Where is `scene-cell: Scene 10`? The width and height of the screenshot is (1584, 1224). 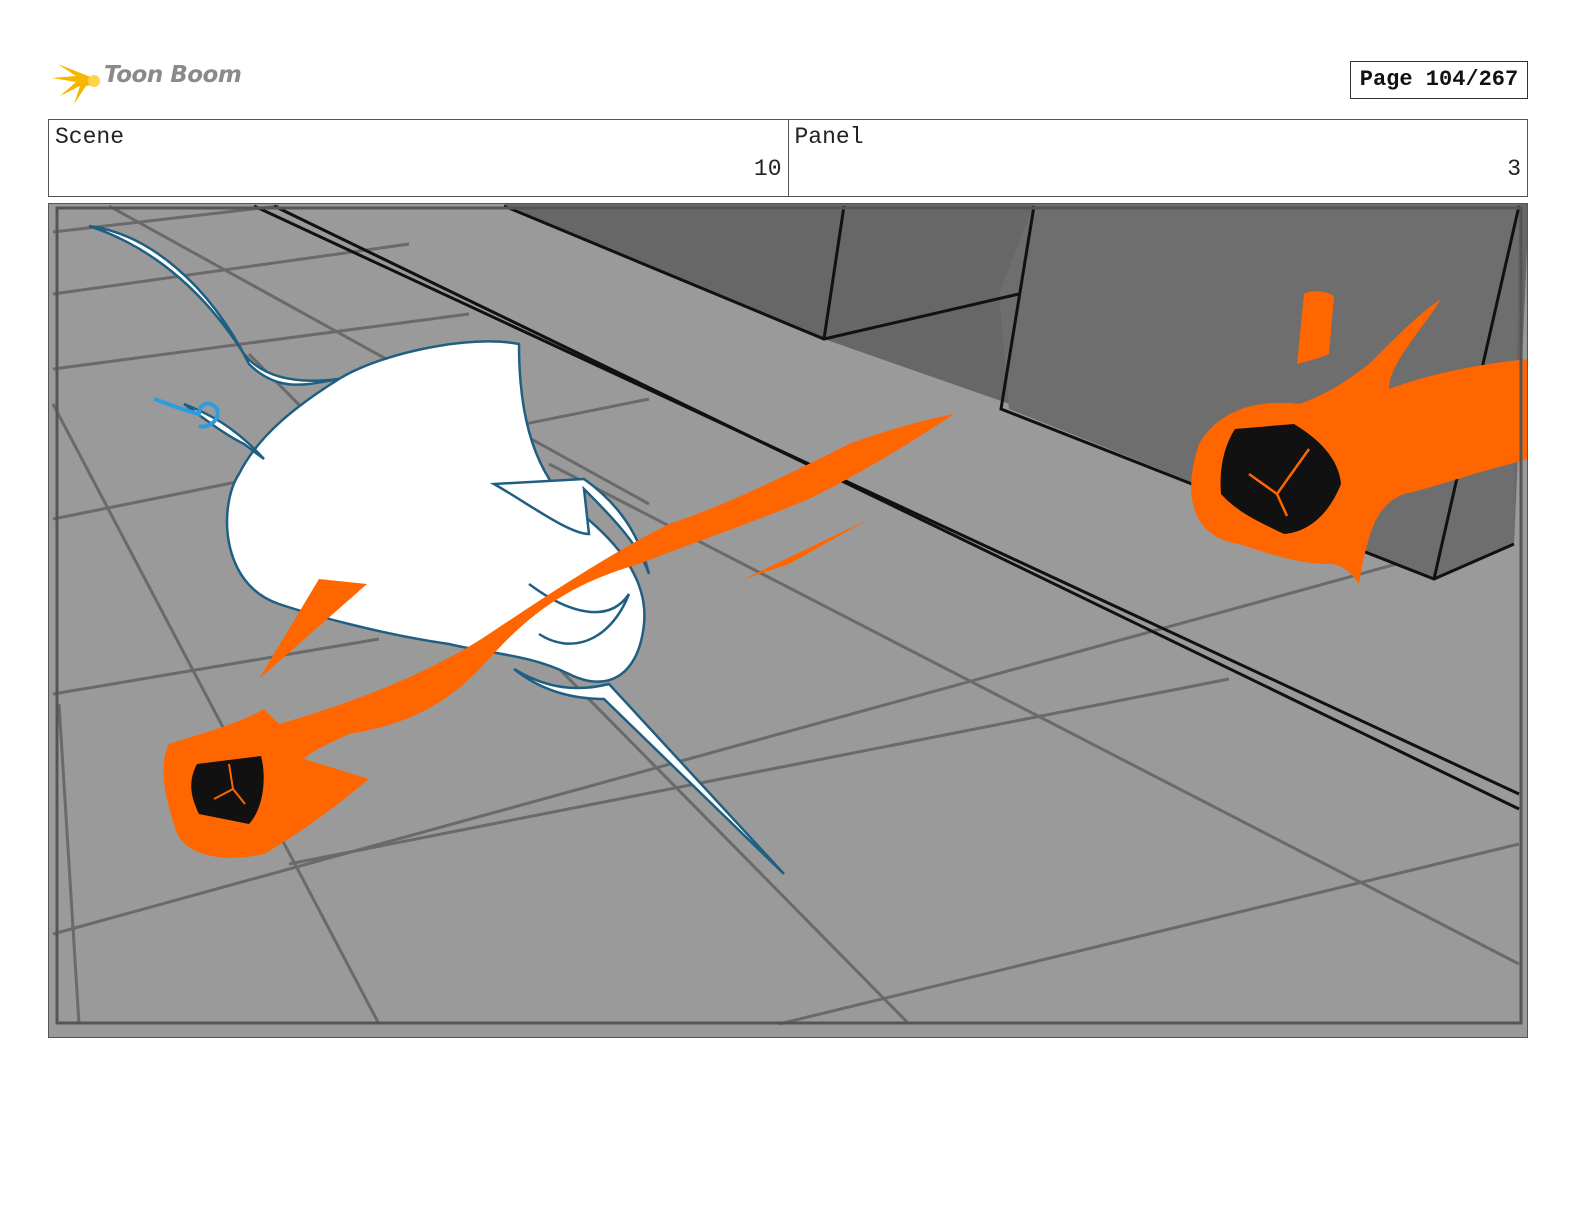 scene-cell: Scene 10 is located at coordinates (418, 158).